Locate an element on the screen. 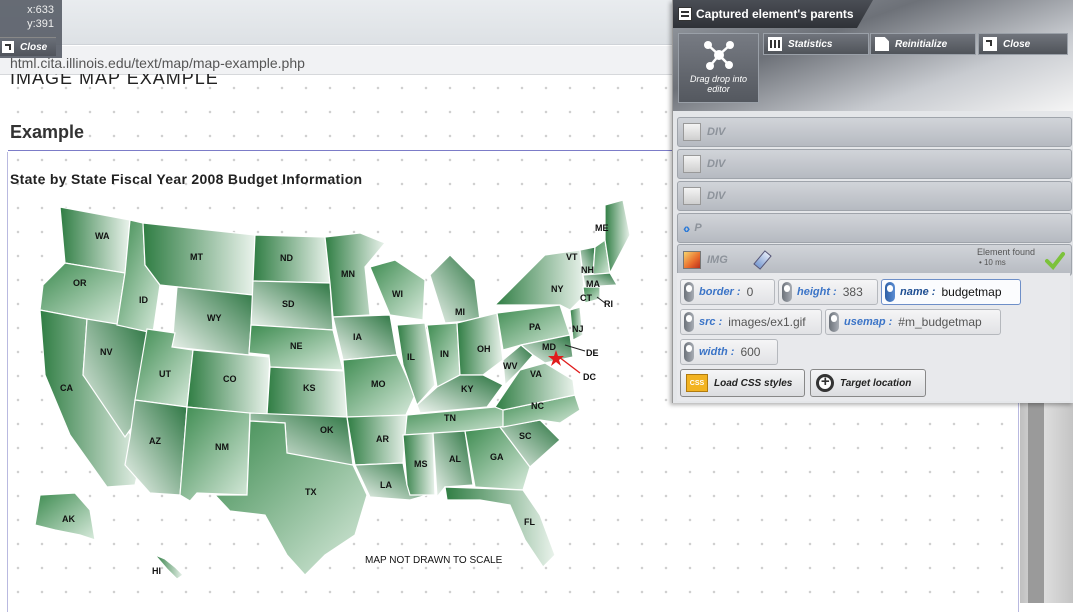 Image resolution: width=1073 pixels, height=612 pixels. parent-tag: IMG is located at coordinates (717, 260).